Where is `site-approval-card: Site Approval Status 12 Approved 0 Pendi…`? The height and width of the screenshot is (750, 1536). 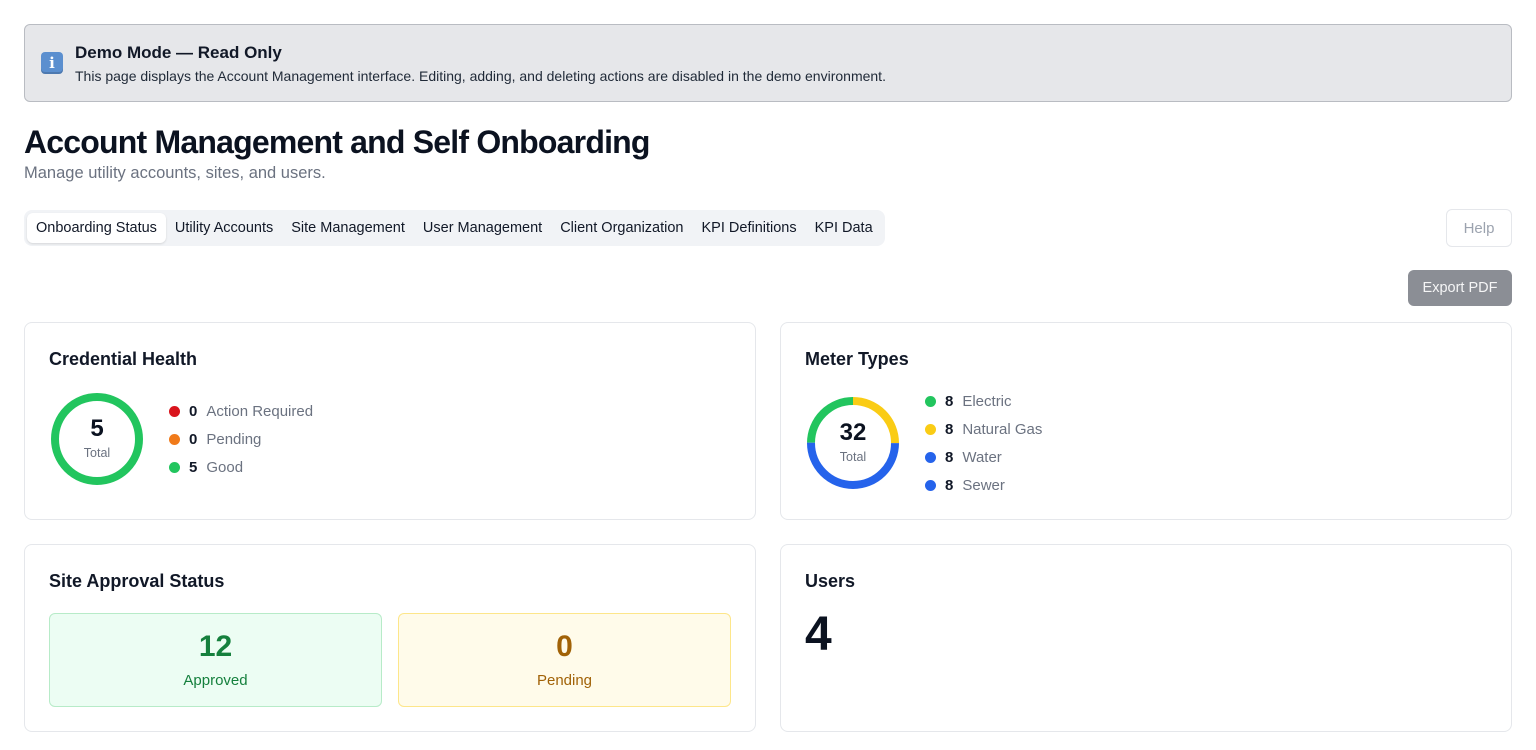 site-approval-card: Site Approval Status 12 Approved 0 Pendi… is located at coordinates (390, 638).